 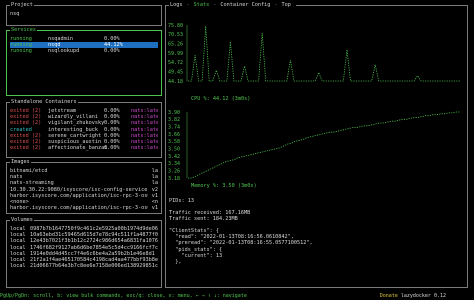 What do you see at coordinates (174, 149) in the screenshot?
I see `axis-tick-label: 3.50` at bounding box center [174, 149].